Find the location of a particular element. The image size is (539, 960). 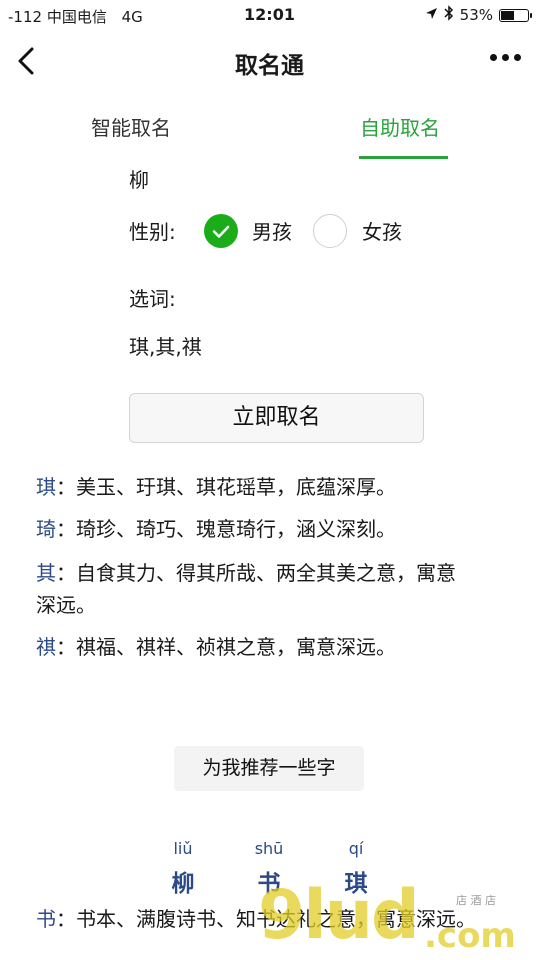

meaning-text: 祺福、祺祥、祯祺之意，寓意深远。 is located at coordinates (236, 647).